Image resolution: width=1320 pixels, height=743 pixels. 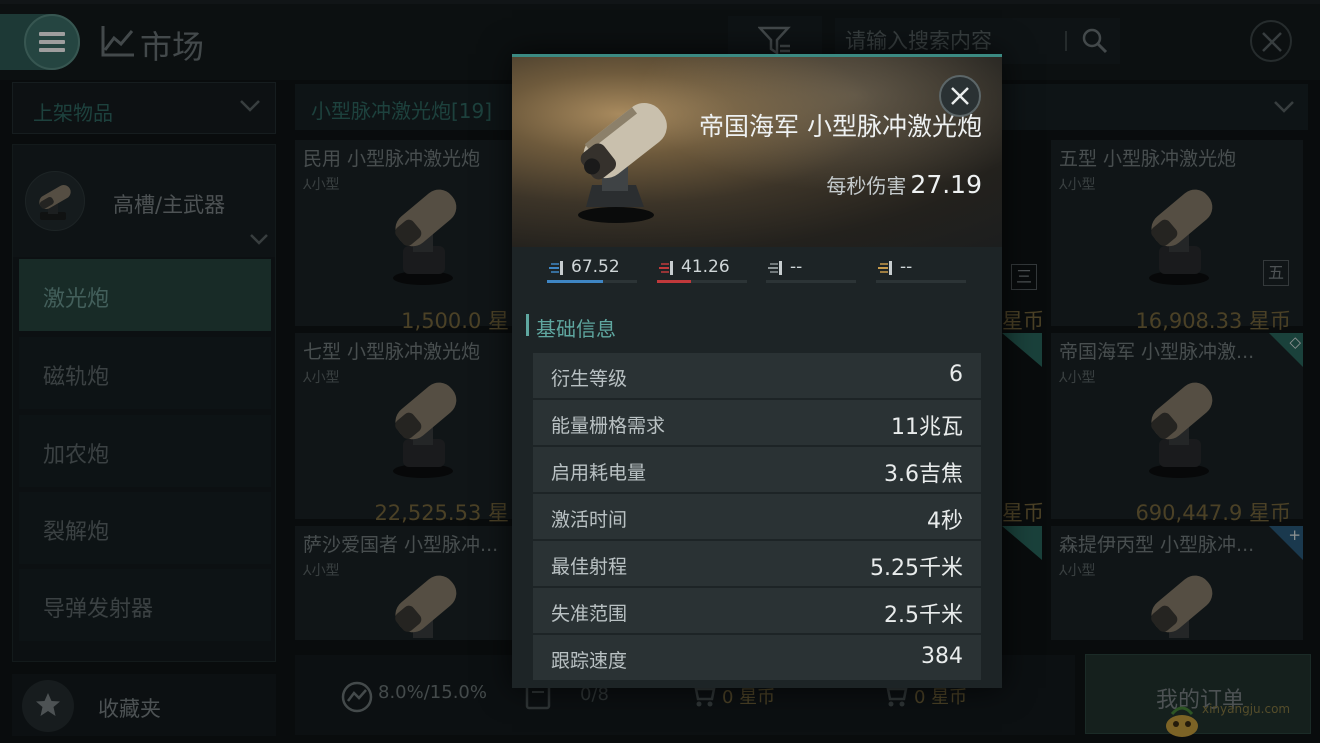 What do you see at coordinates (946, 184) in the screenshot?
I see `dps-value: 27.19` at bounding box center [946, 184].